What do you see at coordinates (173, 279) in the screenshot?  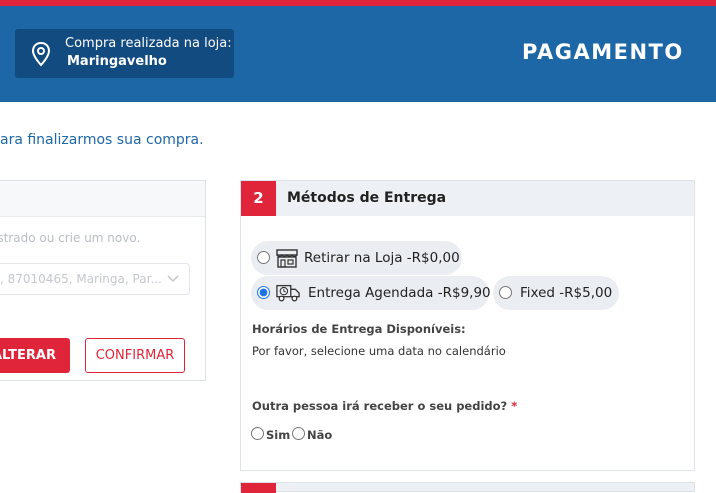 I see `chevron-down-icon` at bounding box center [173, 279].